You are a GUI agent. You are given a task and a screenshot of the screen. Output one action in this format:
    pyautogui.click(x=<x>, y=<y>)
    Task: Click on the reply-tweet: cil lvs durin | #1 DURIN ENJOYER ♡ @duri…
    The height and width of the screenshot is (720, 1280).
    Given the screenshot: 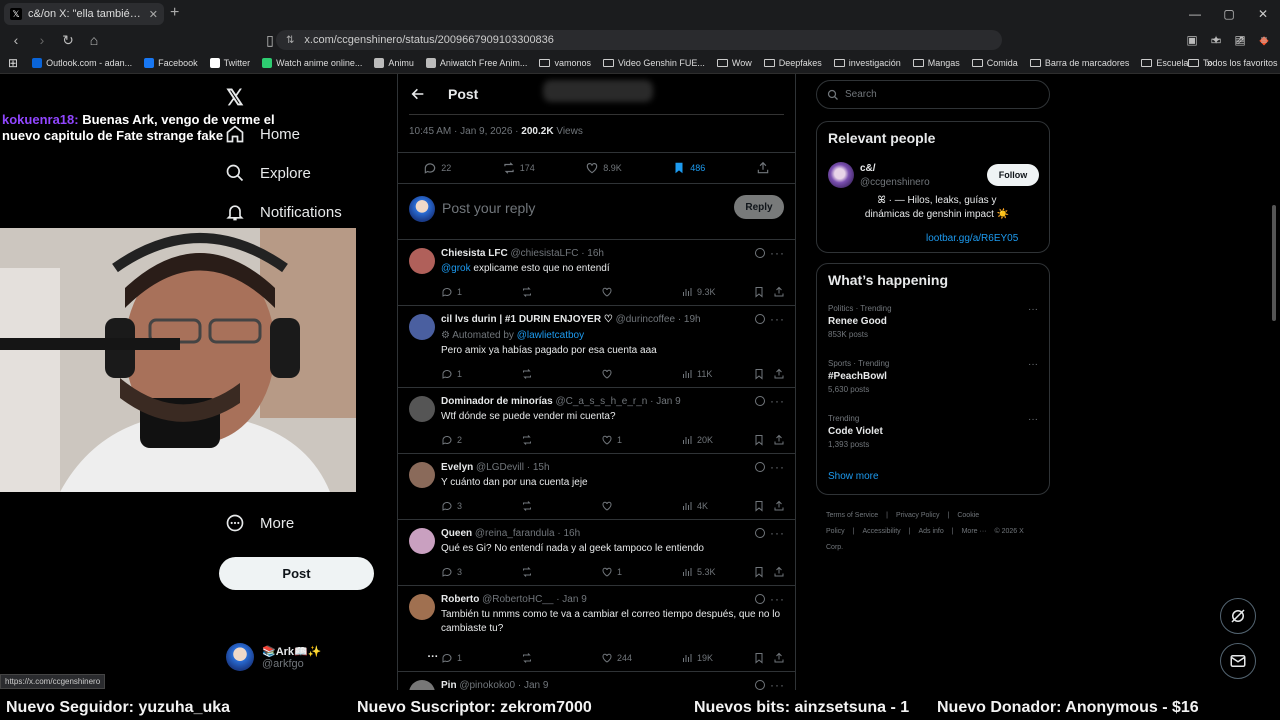 What is the action you would take?
    pyautogui.click(x=596, y=347)
    